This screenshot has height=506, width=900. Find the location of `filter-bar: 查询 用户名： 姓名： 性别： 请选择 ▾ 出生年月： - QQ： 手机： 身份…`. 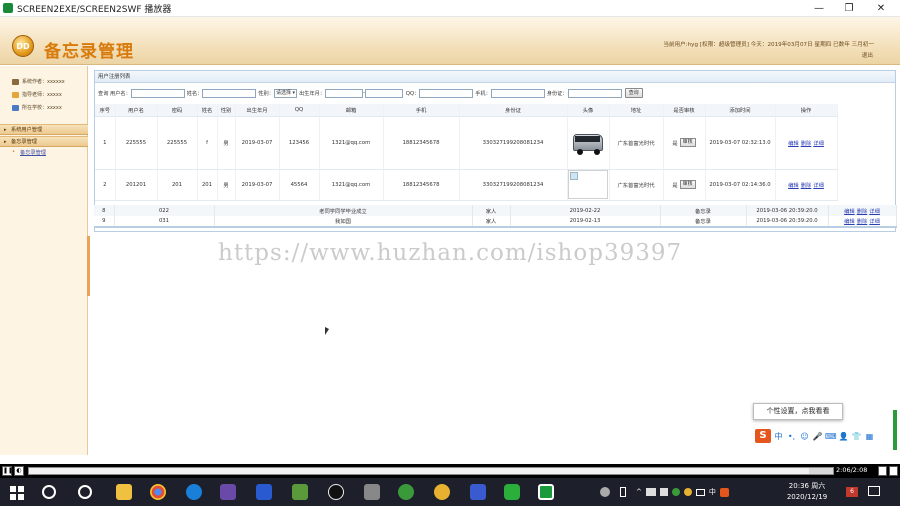

filter-bar: 查询 用户名： 姓名： 性别： 请选择 ▾ 出生年月： - QQ： 手机： 身份… is located at coordinates (495, 93).